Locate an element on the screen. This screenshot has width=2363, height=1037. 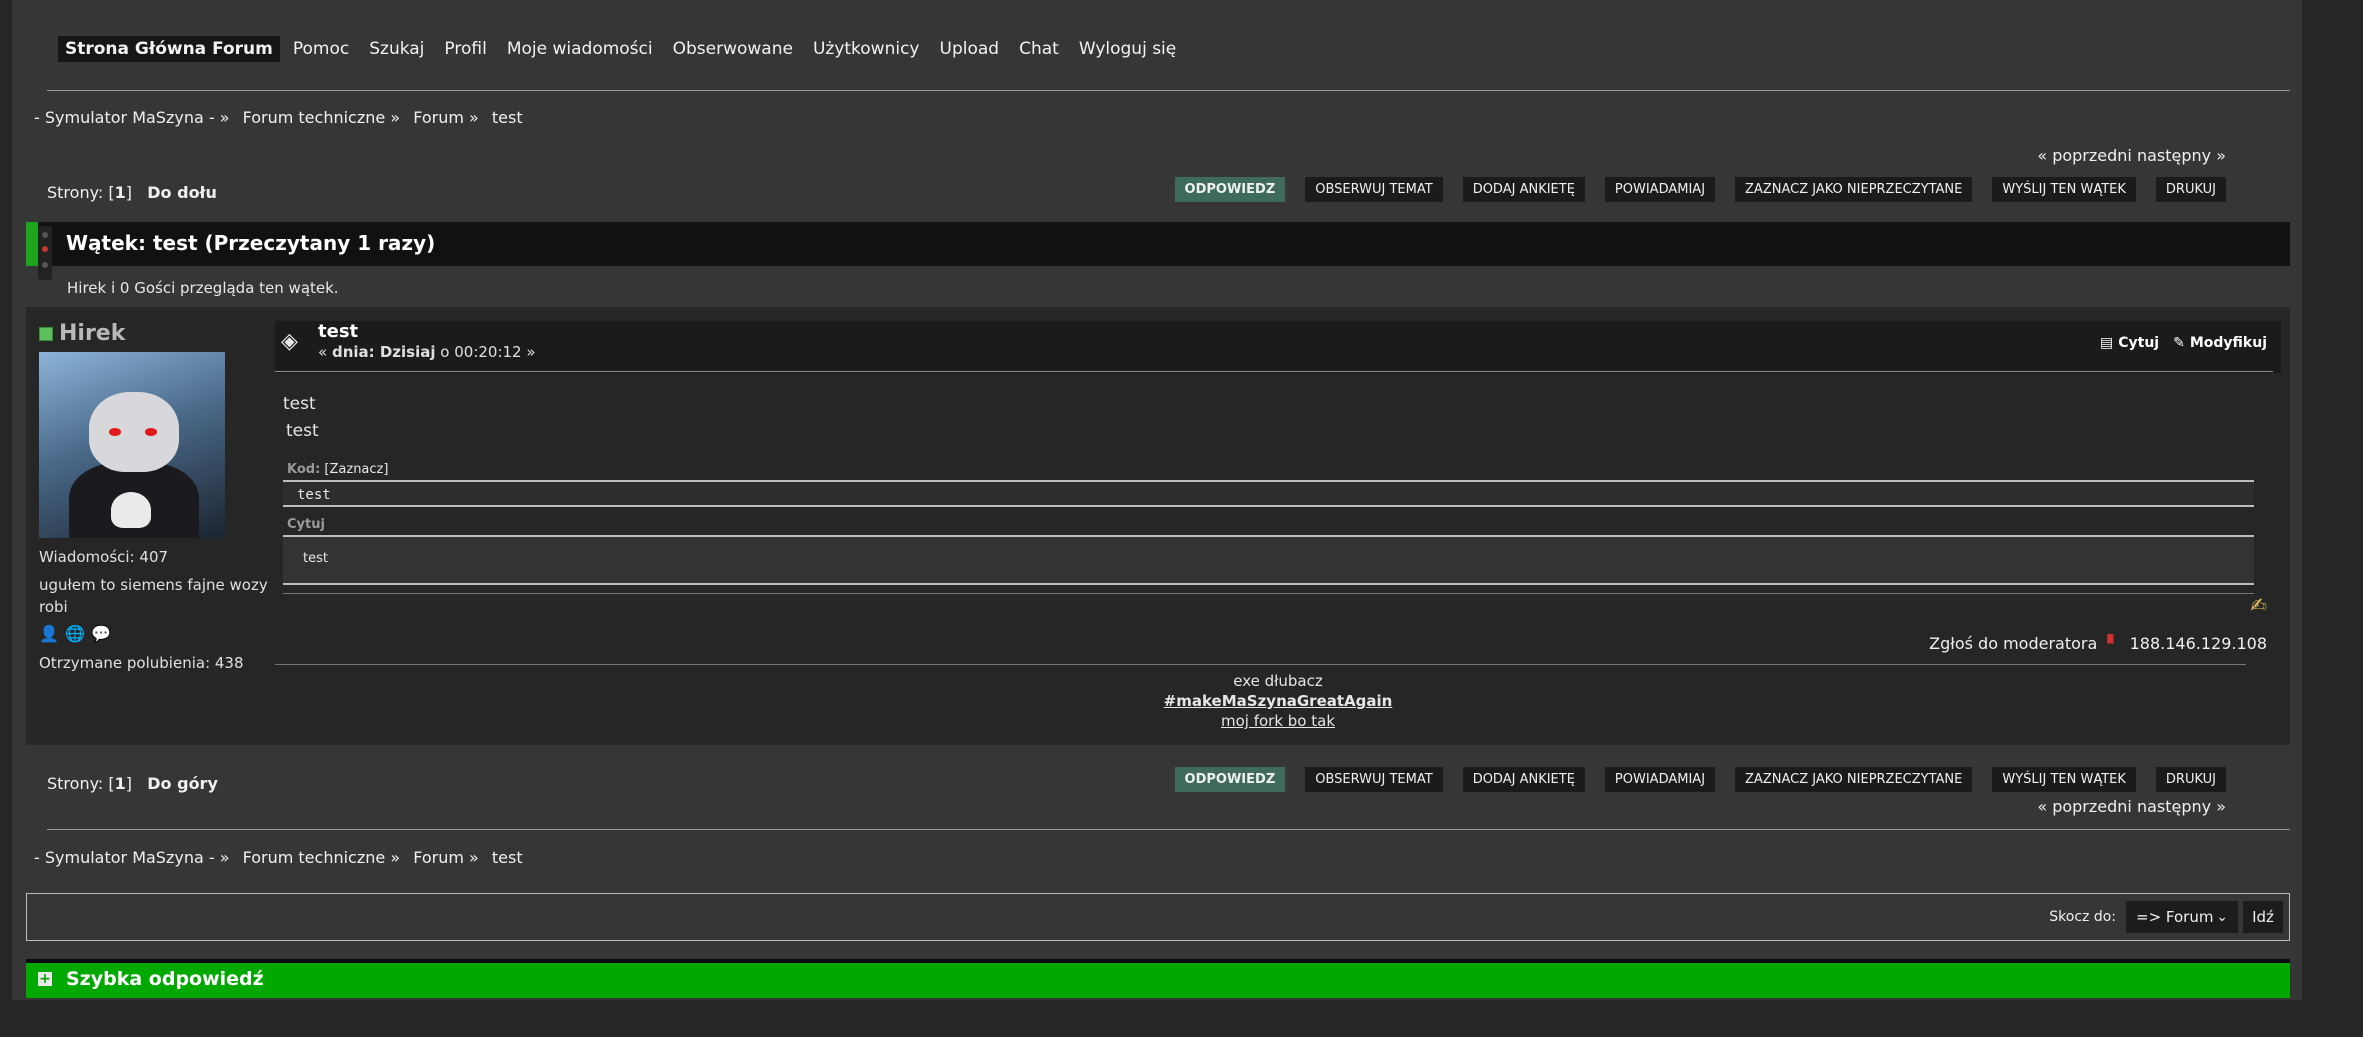
chevron-down-icon: ⌄ is located at coordinates (2222, 917).